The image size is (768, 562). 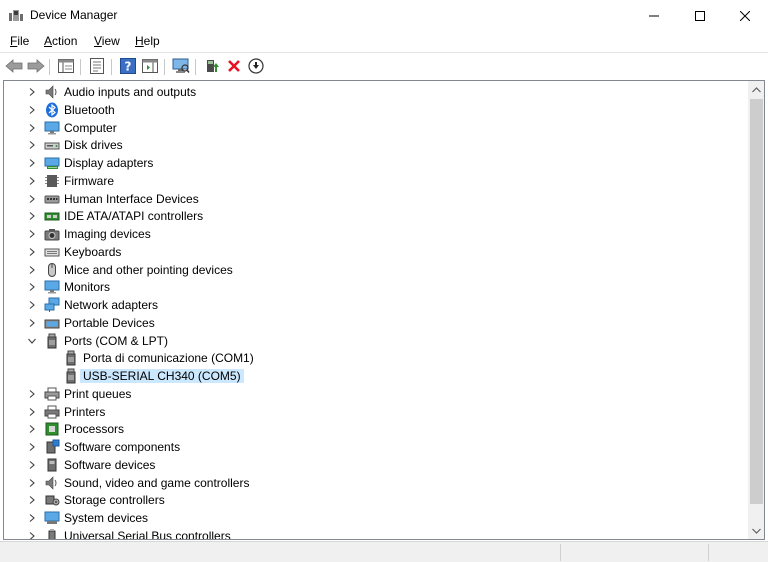 I want to click on tree-category-row: Print queues, so click(x=376, y=394).